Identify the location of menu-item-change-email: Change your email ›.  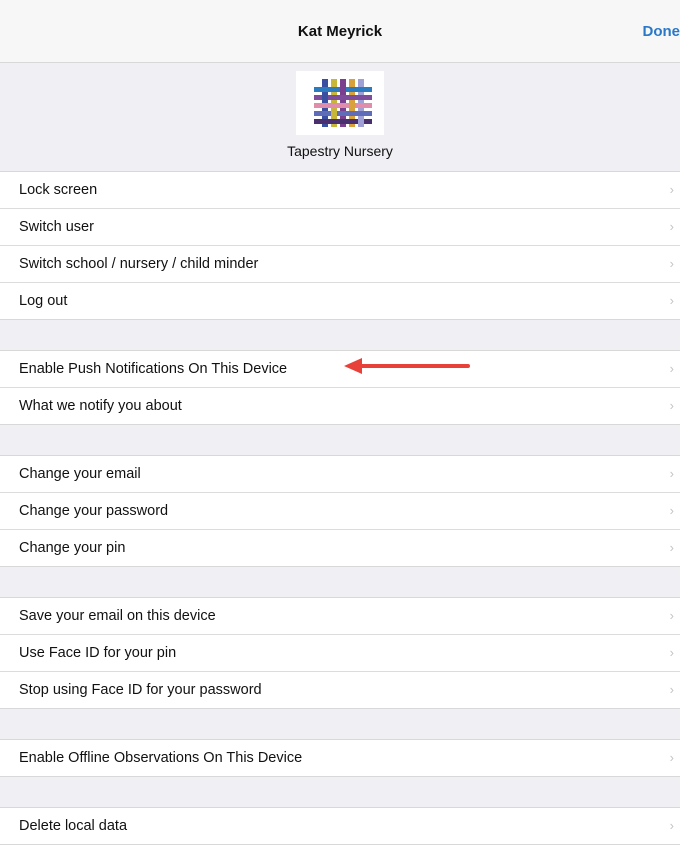
(340, 474).